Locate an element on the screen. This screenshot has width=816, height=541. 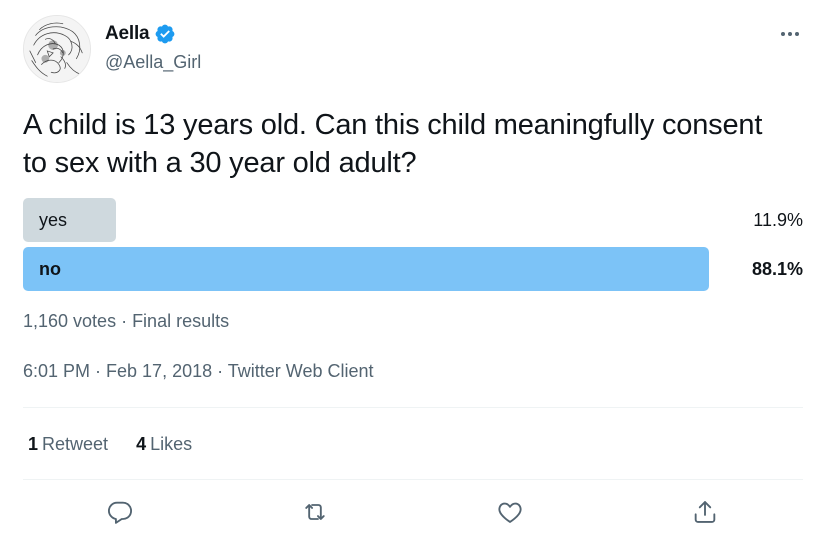
retweet-button is located at coordinates (315, 512).